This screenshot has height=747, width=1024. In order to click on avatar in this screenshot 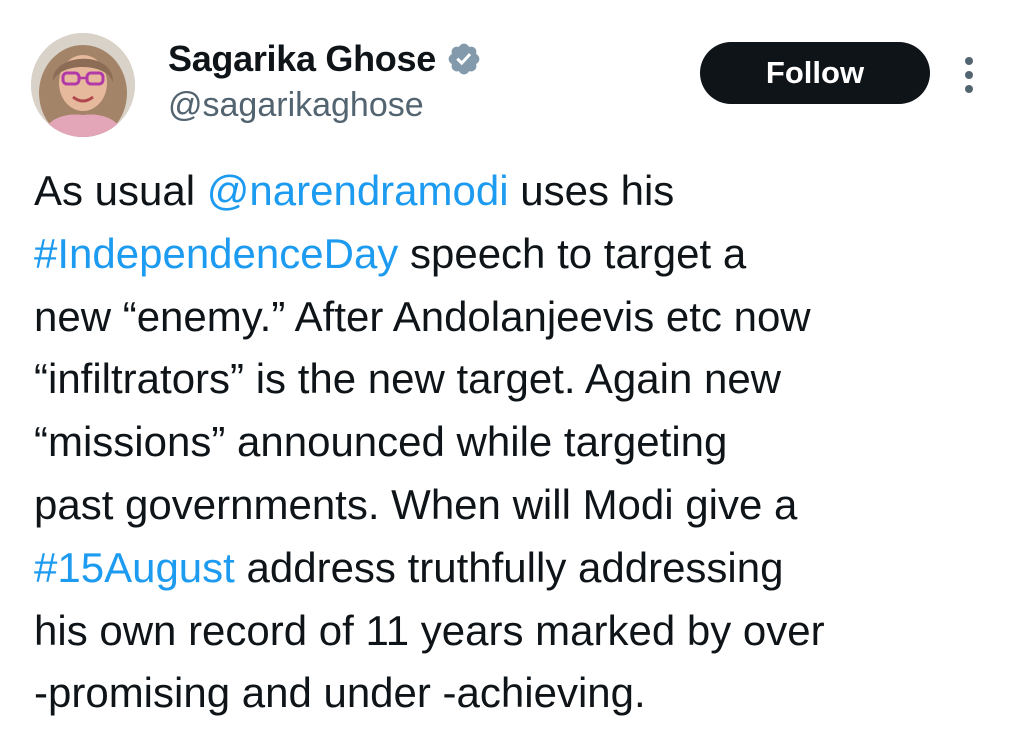, I will do `click(83, 85)`.